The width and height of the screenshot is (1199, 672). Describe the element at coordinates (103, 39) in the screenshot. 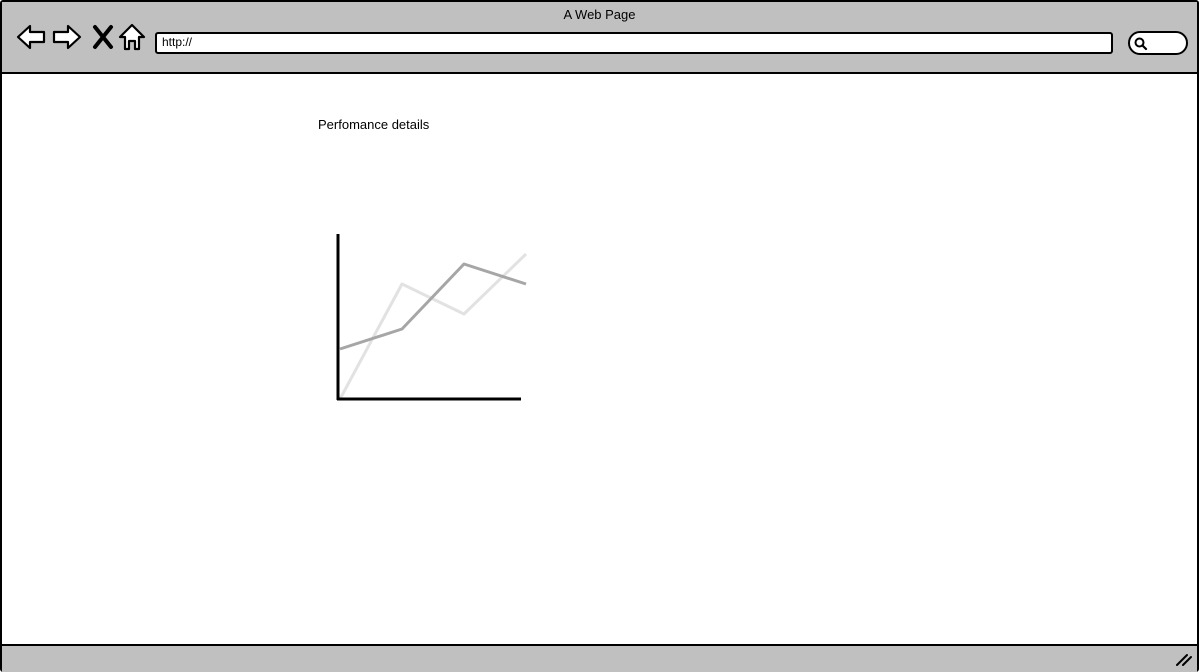

I see `close-x-icon` at that location.